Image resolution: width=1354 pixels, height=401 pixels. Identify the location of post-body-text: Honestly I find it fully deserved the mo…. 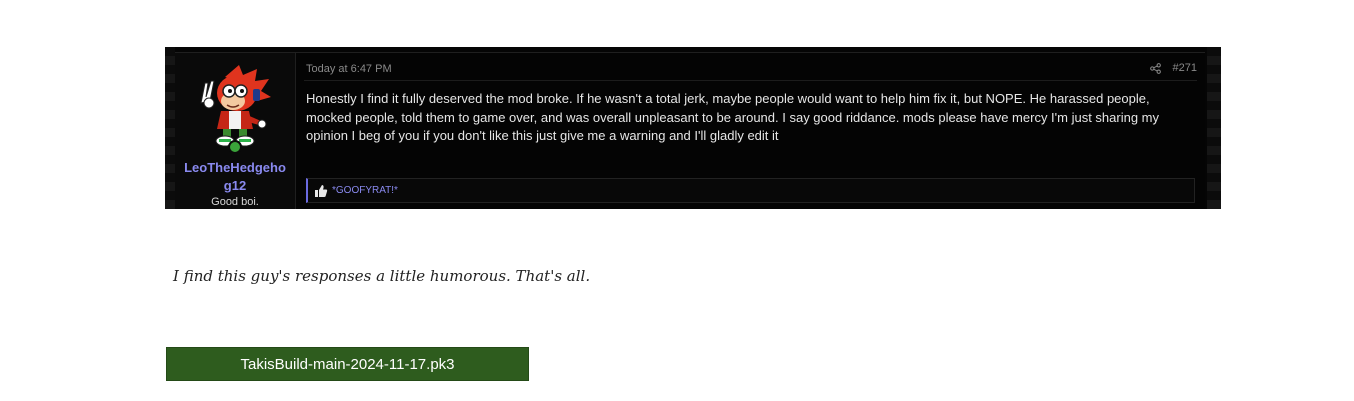
(733, 117).